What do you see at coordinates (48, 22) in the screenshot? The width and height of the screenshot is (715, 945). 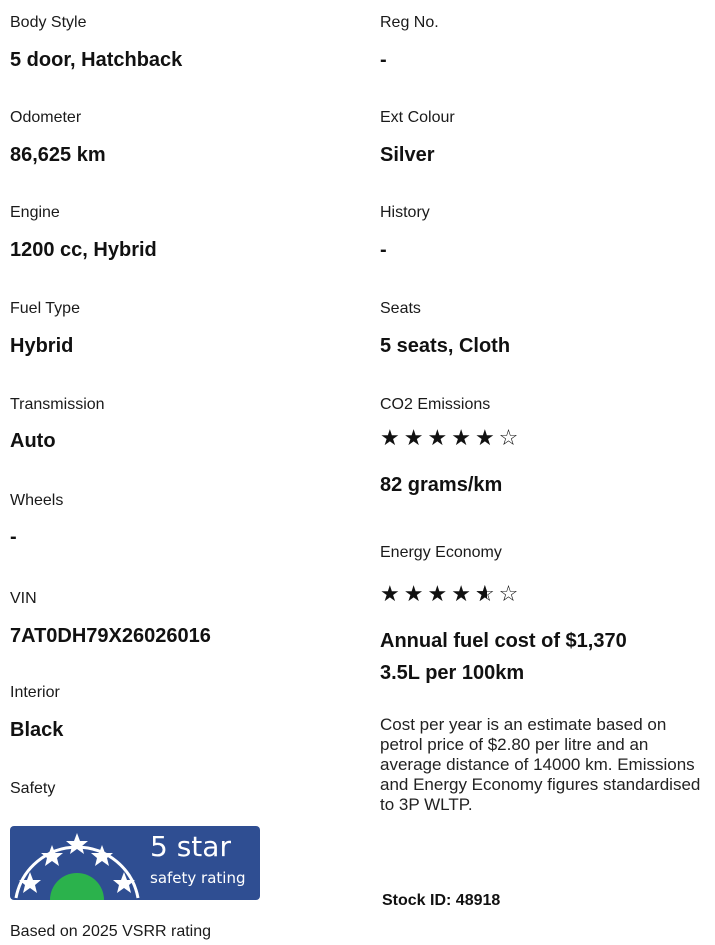 I see `body-style-label: Body Style` at bounding box center [48, 22].